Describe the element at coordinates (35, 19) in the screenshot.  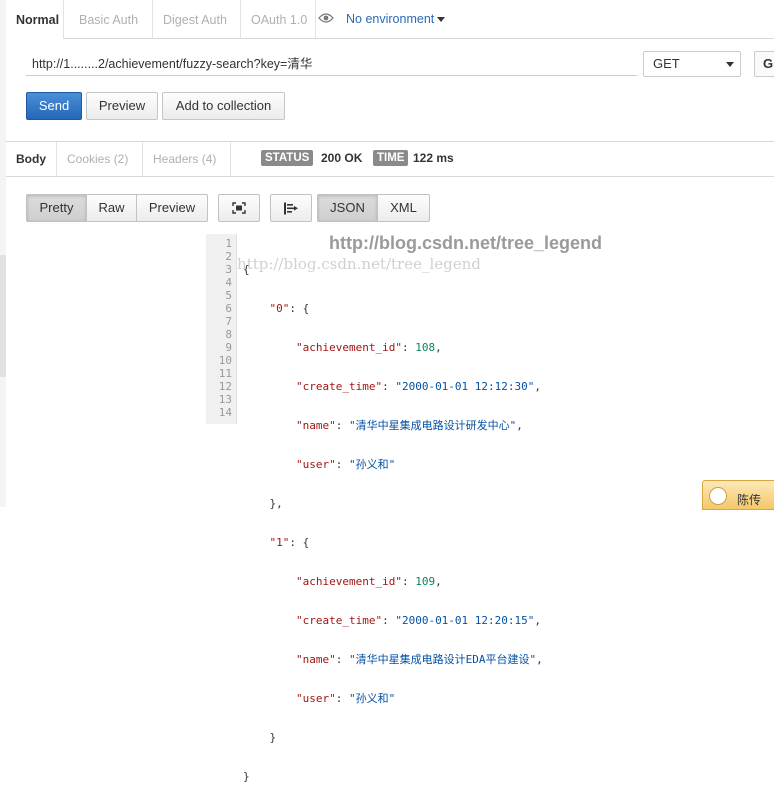
I see `tab-normal: Normal` at that location.